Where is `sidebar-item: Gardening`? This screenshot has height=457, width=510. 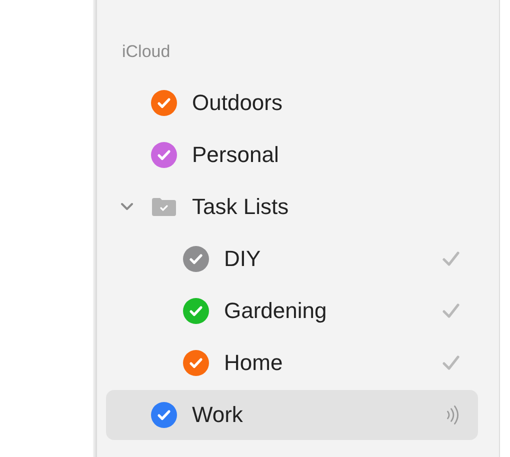
sidebar-item: Gardening is located at coordinates (292, 311).